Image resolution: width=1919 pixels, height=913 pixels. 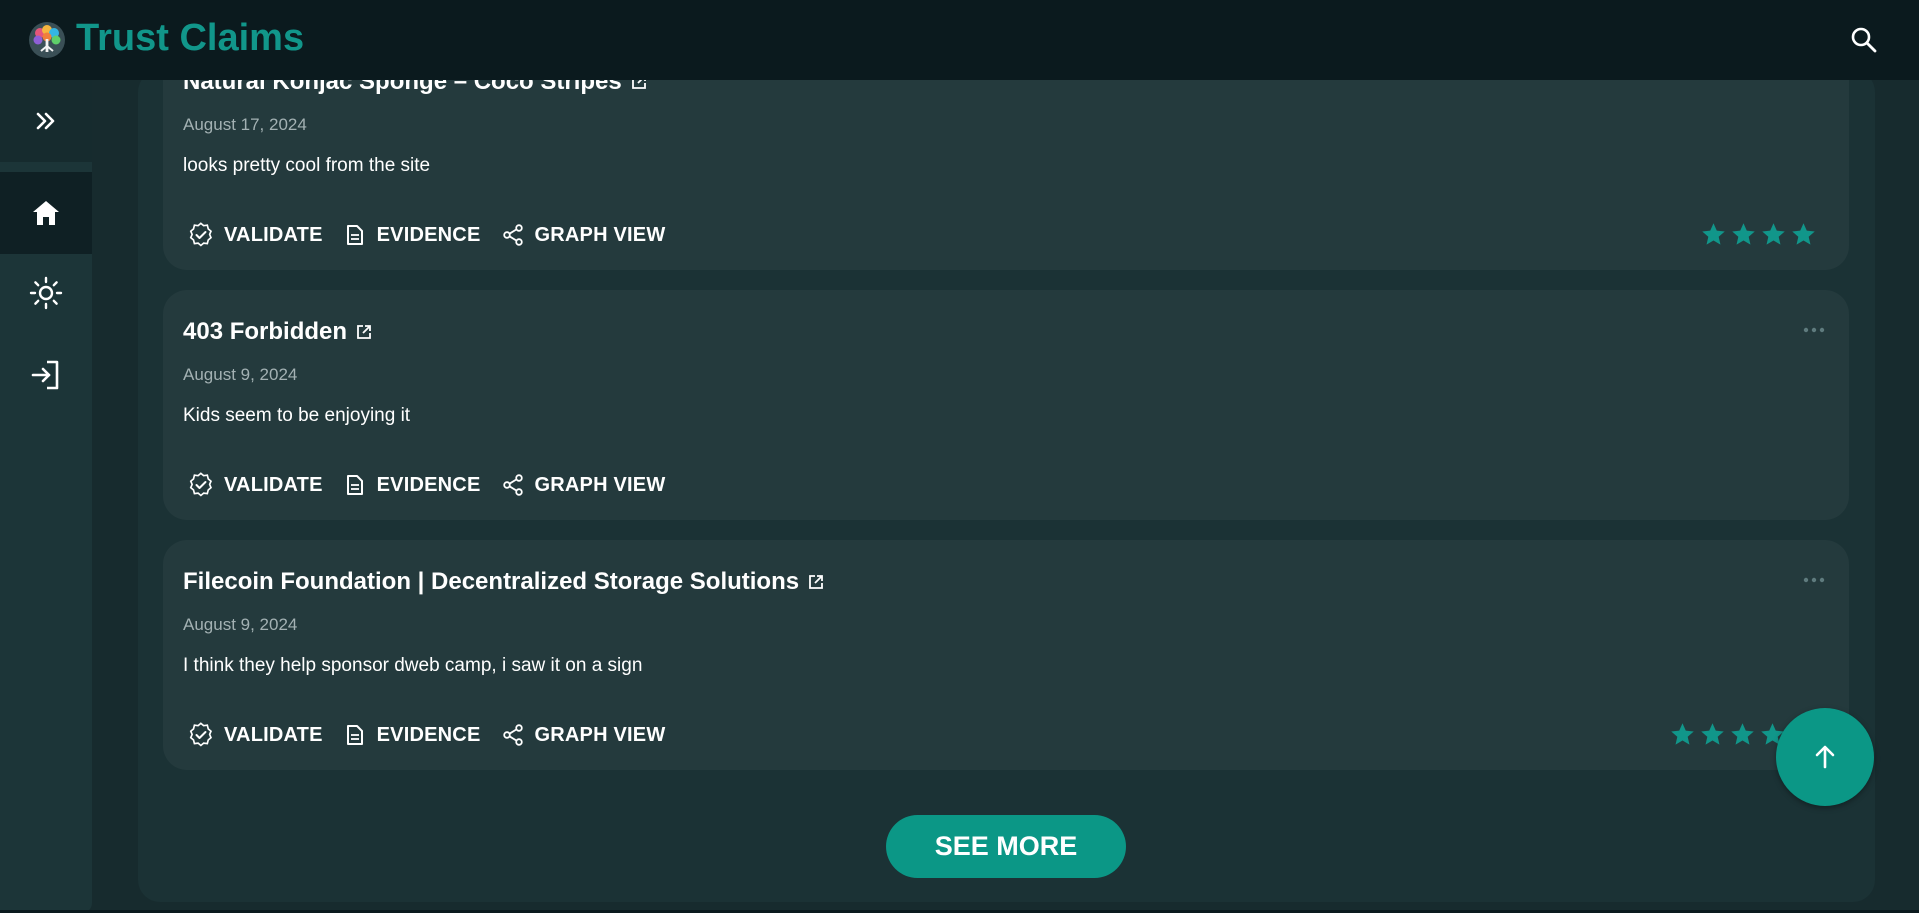 I want to click on scroll-to-top-button, so click(x=1825, y=757).